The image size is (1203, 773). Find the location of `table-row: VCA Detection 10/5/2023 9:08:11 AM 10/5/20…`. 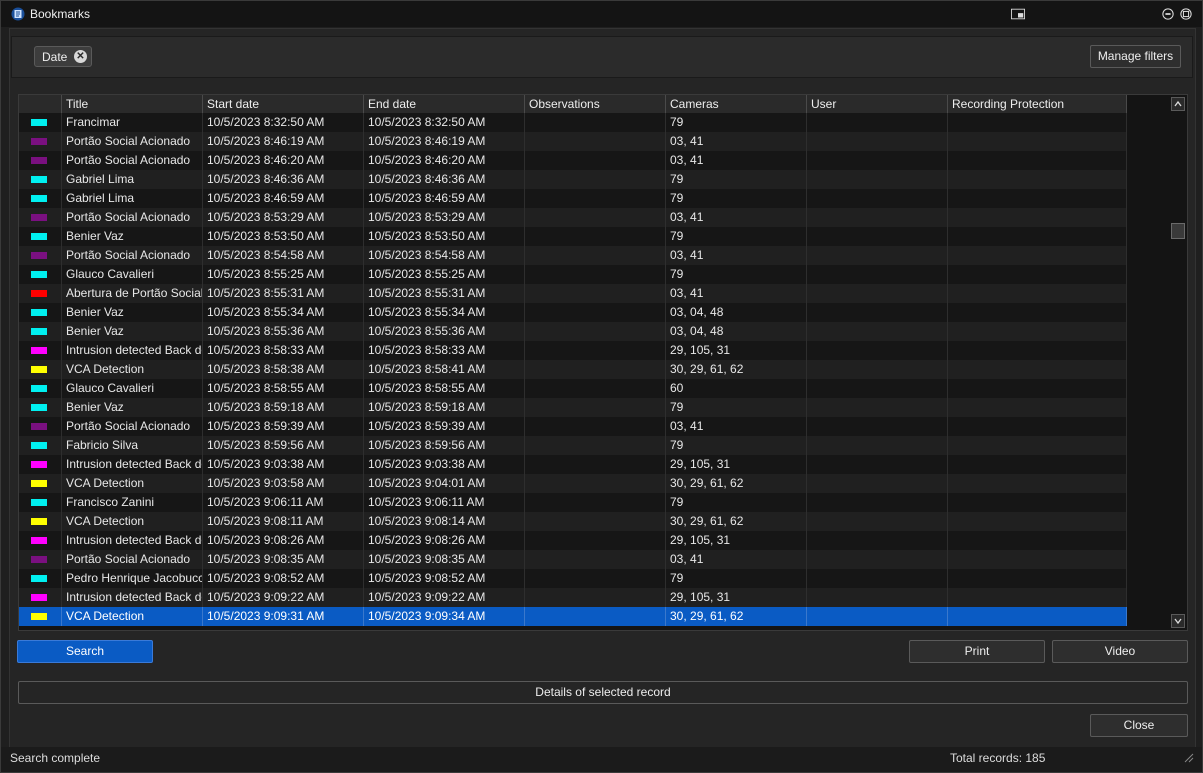

table-row: VCA Detection 10/5/2023 9:08:11 AM 10/5/20… is located at coordinates (573, 521).